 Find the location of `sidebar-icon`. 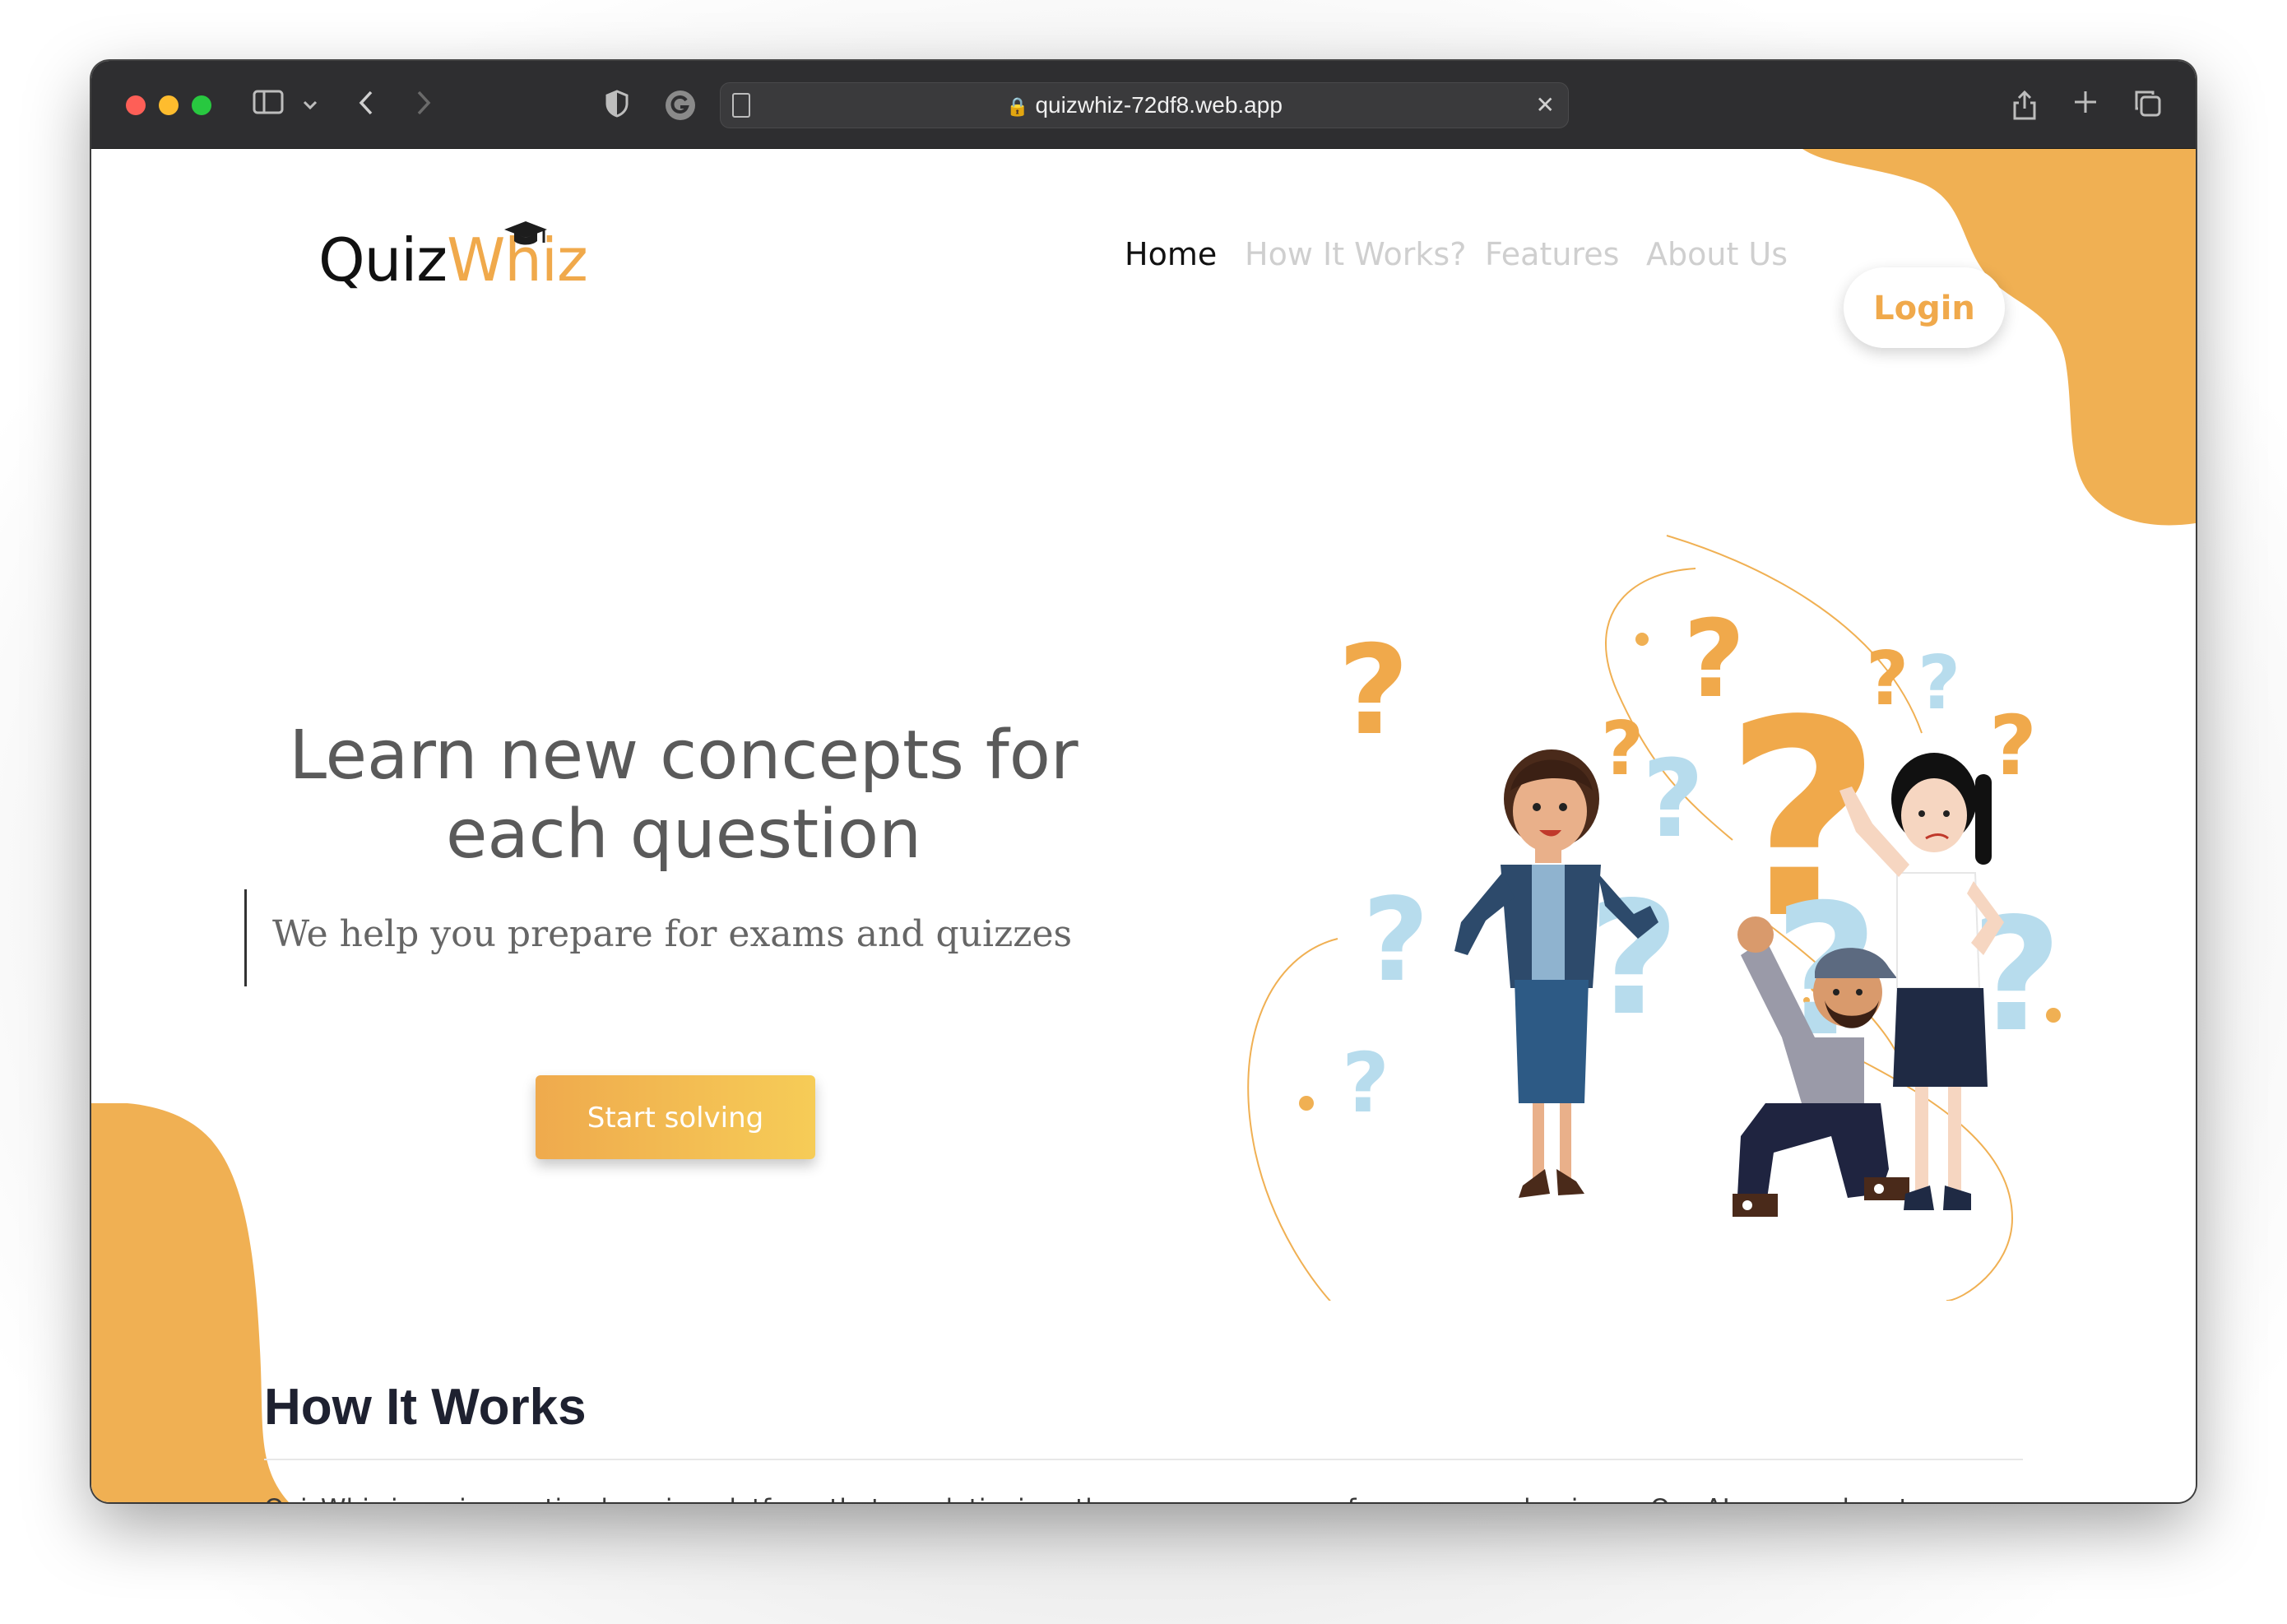

sidebar-icon is located at coordinates (268, 106).